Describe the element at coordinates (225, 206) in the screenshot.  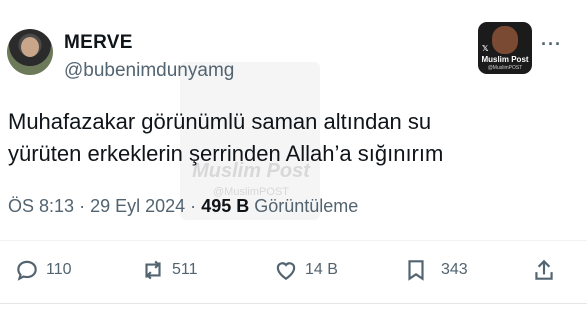
I see `view-count: 495 B` at that location.